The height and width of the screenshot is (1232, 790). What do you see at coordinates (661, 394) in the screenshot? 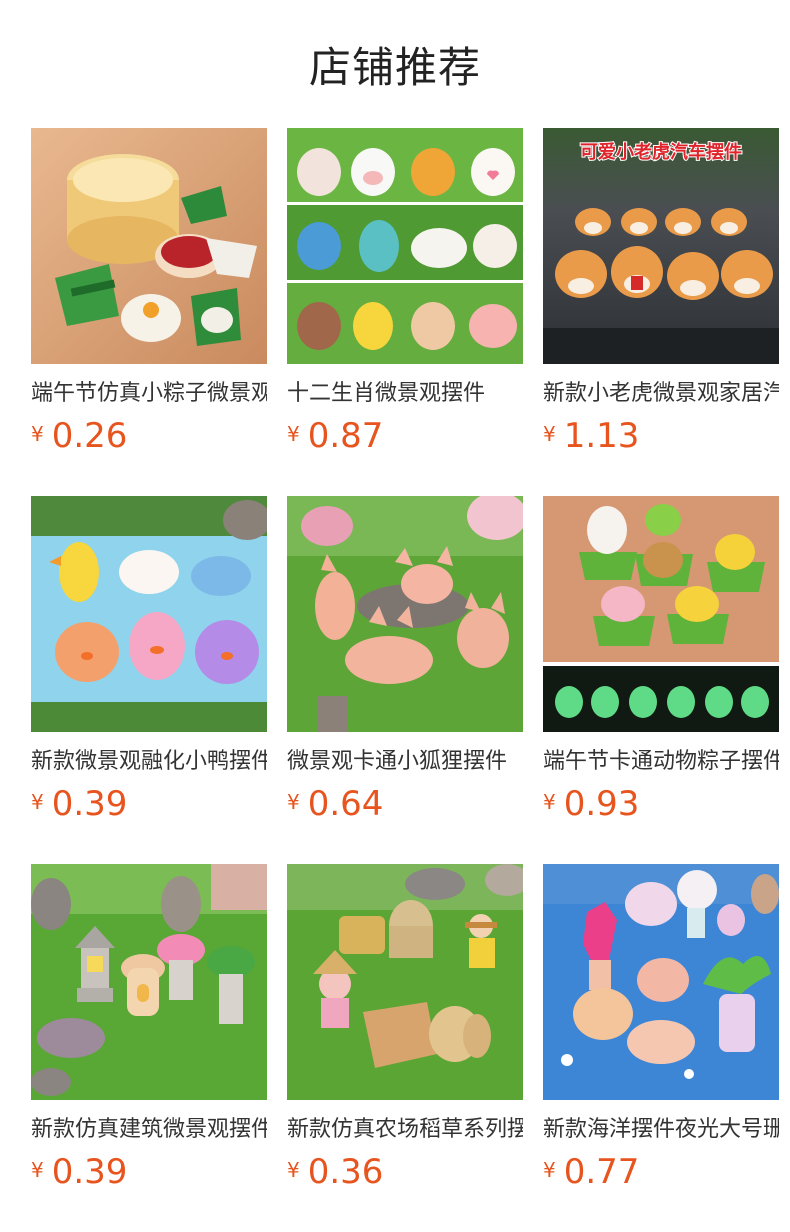
I see `product-name: 新款小老虎微景观家居汽车摆件` at bounding box center [661, 394].